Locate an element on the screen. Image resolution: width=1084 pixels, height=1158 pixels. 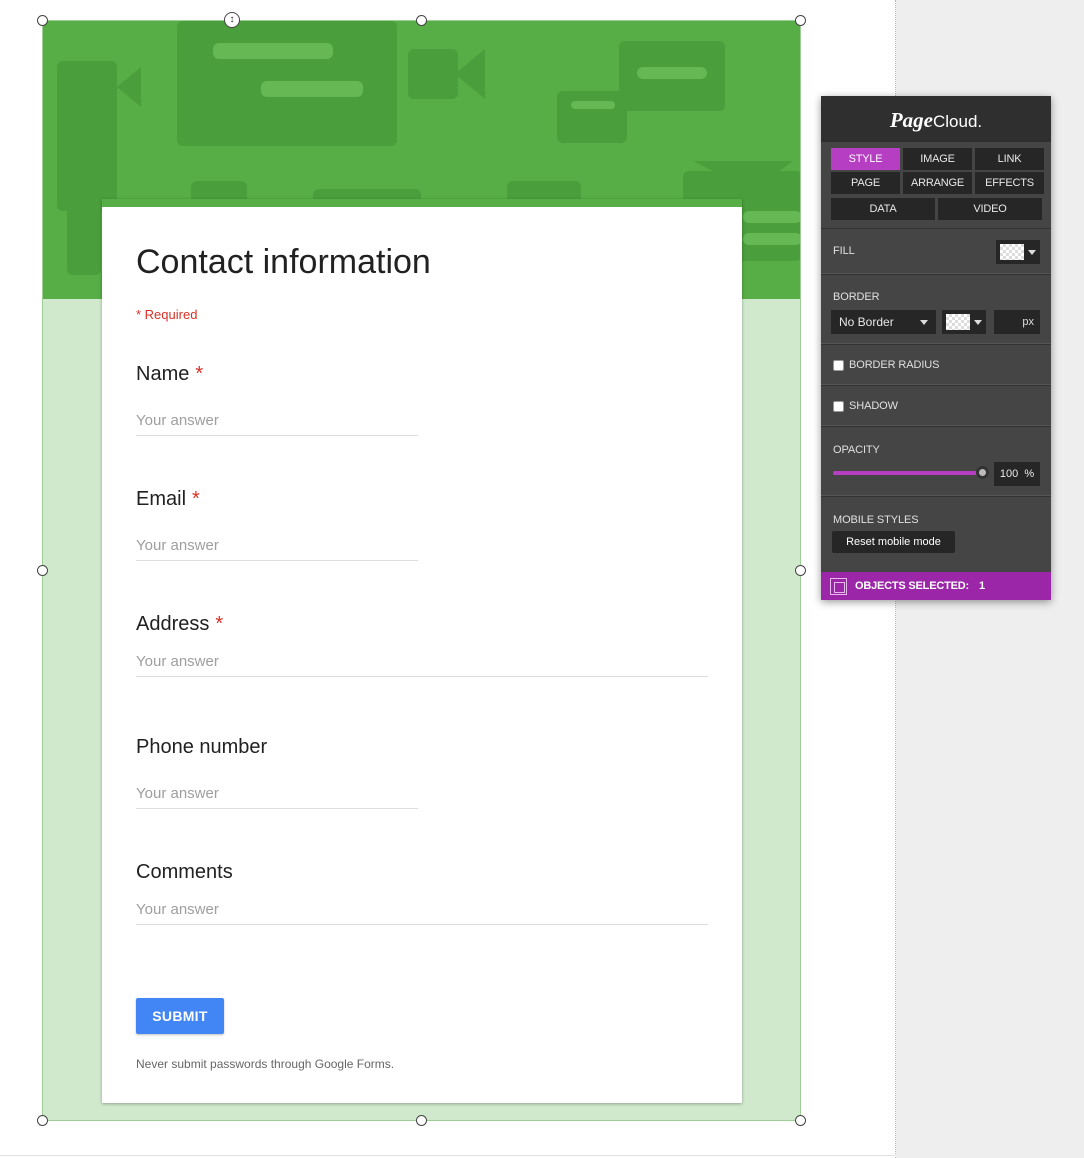
opacity-slider-knob is located at coordinates (982, 472).